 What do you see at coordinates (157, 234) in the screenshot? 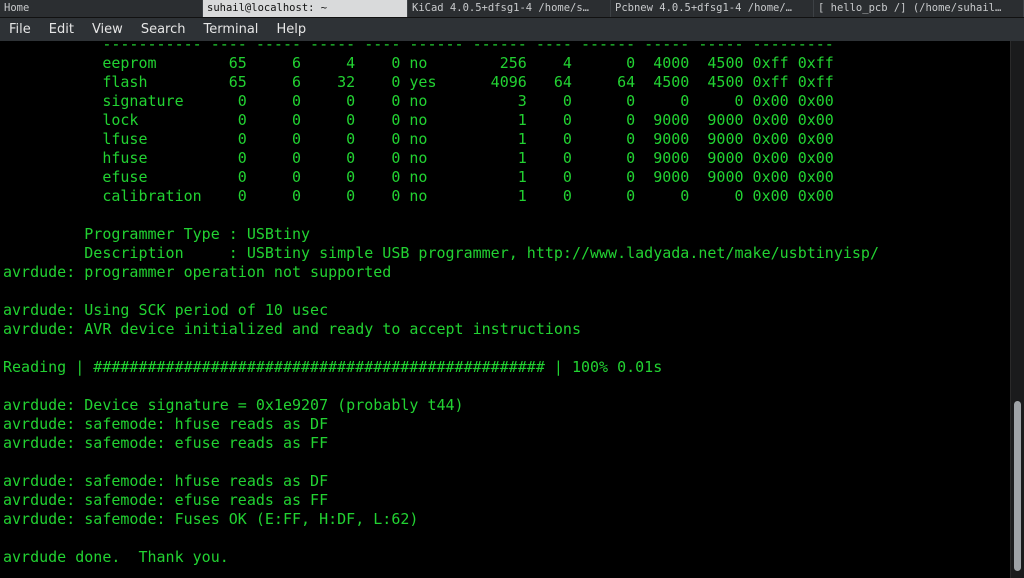
I see `terminal-line: Programmer Type : USBtiny` at bounding box center [157, 234].